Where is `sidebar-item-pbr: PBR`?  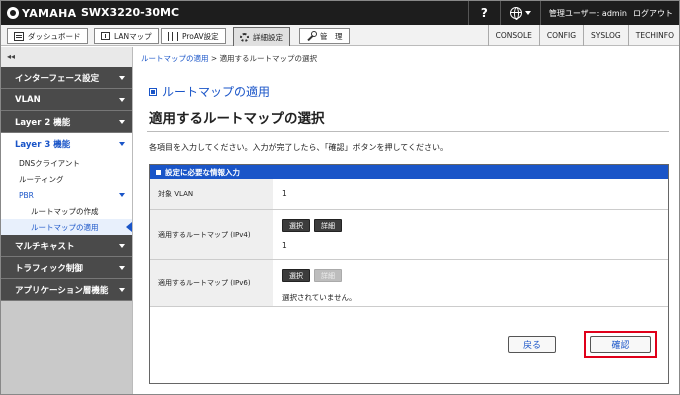 sidebar-item-pbr: PBR is located at coordinates (66, 195).